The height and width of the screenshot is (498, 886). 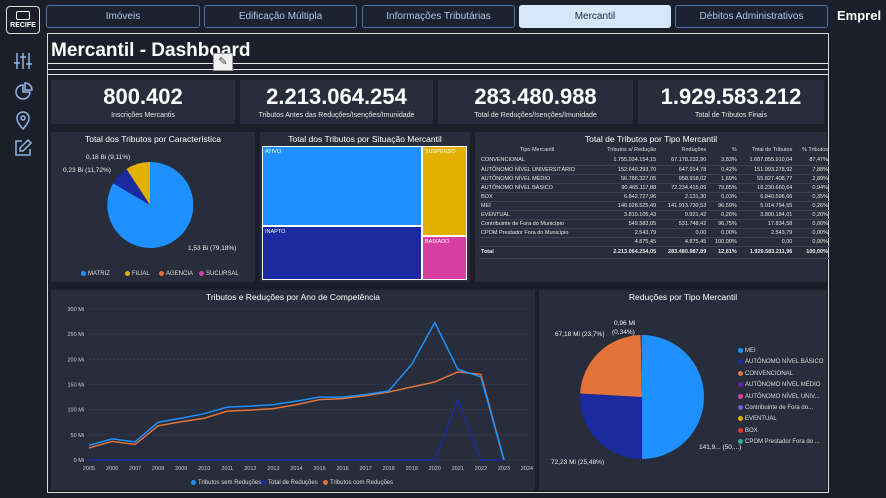 I want to click on legend-label: CONVENCIONAL, so click(x=769, y=373).